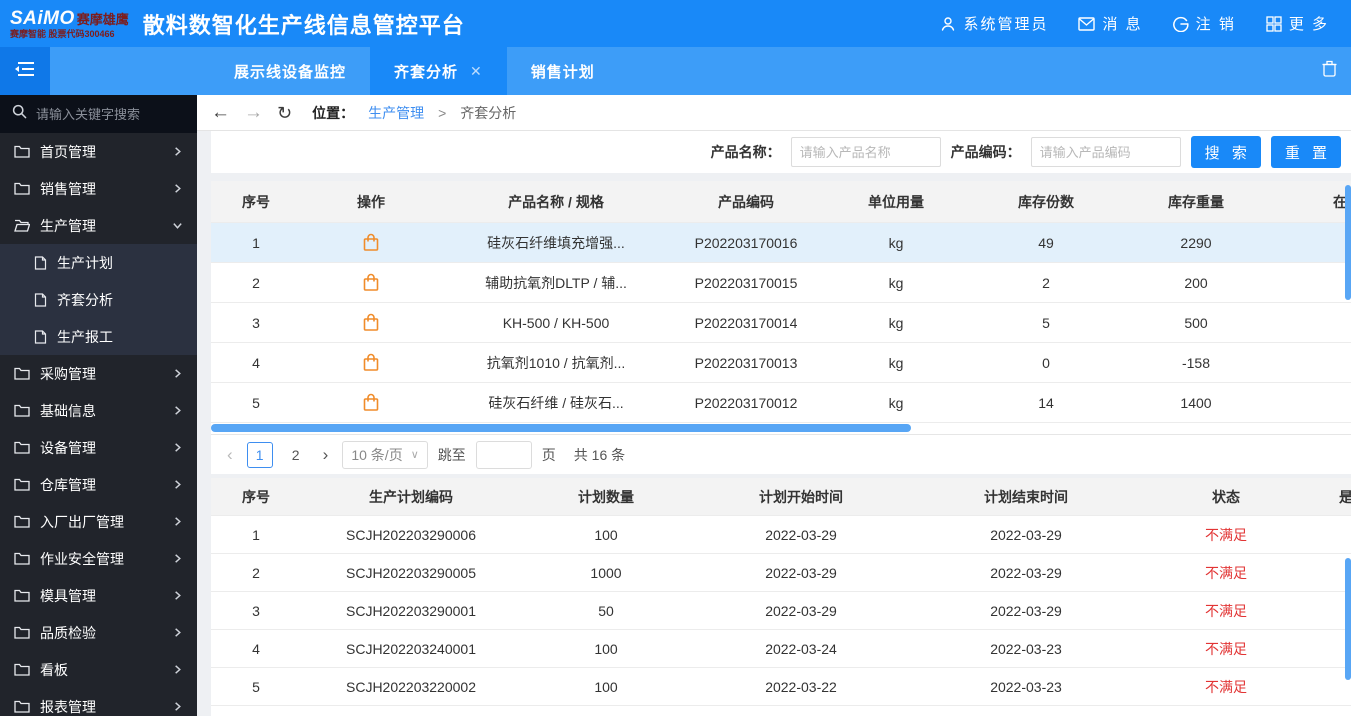  I want to click on user-name: 系统管理员, so click(1006, 24).